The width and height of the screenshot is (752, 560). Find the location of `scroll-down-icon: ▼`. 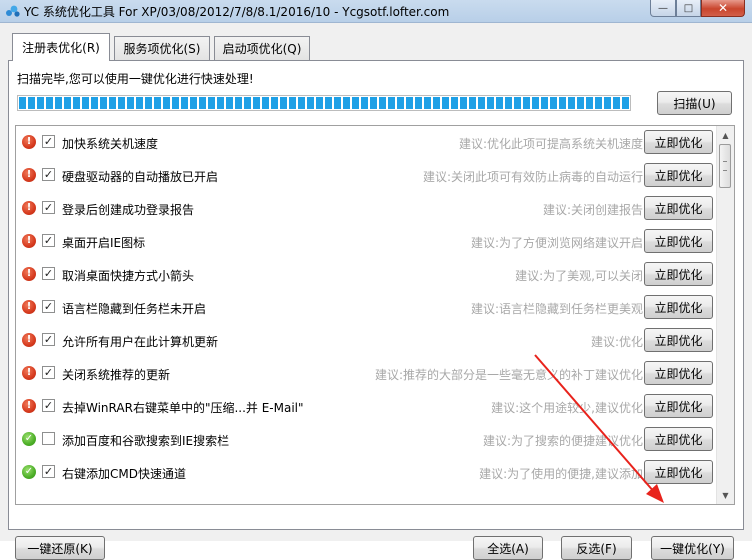

scroll-down-icon: ▼ is located at coordinates (725, 495).